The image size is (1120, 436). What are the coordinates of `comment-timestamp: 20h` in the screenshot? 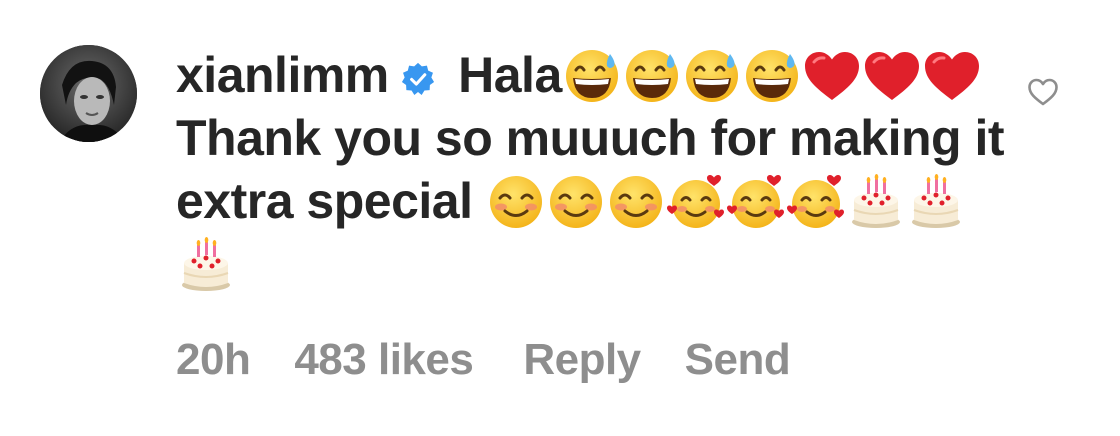 It's located at (213, 360).